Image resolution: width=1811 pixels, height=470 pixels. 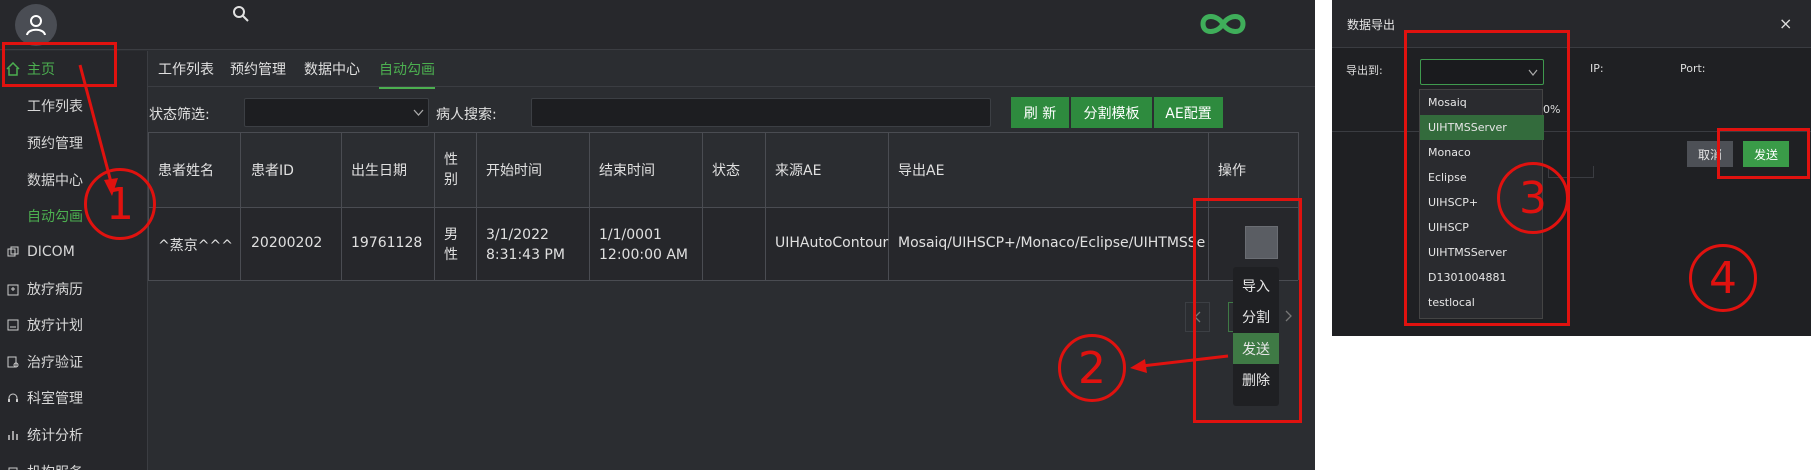 I want to click on annotation-step-2: 2, so click(x=1092, y=368).